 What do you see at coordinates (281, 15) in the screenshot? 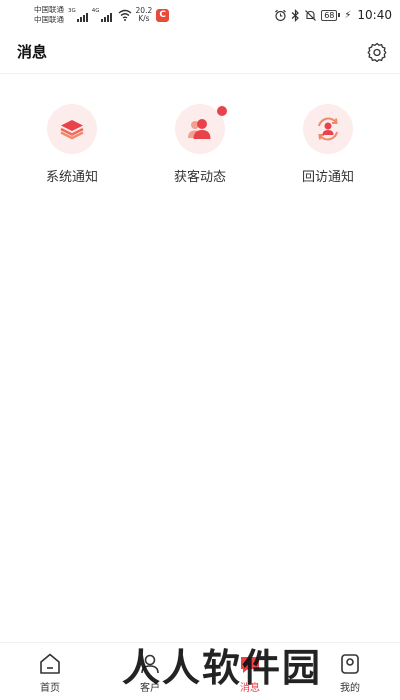
I see `alarm-icon` at bounding box center [281, 15].